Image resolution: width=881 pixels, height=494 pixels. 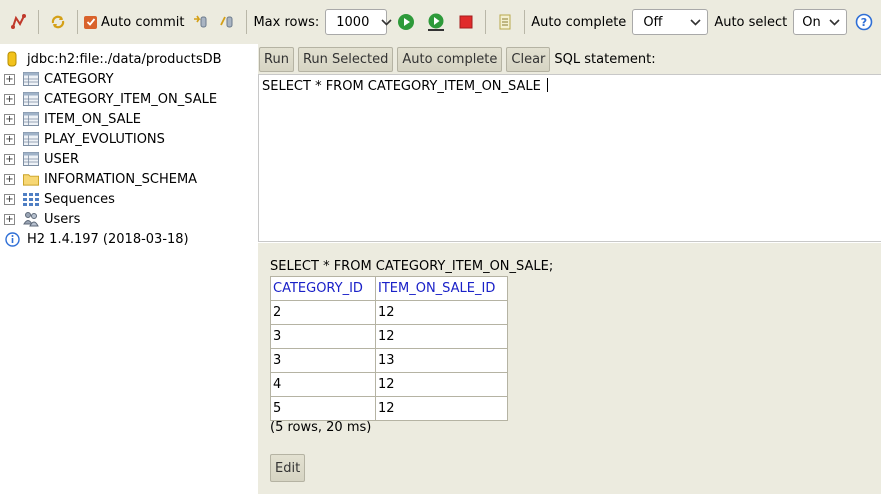 I want to click on table-cell: 5, so click(x=323, y=408).